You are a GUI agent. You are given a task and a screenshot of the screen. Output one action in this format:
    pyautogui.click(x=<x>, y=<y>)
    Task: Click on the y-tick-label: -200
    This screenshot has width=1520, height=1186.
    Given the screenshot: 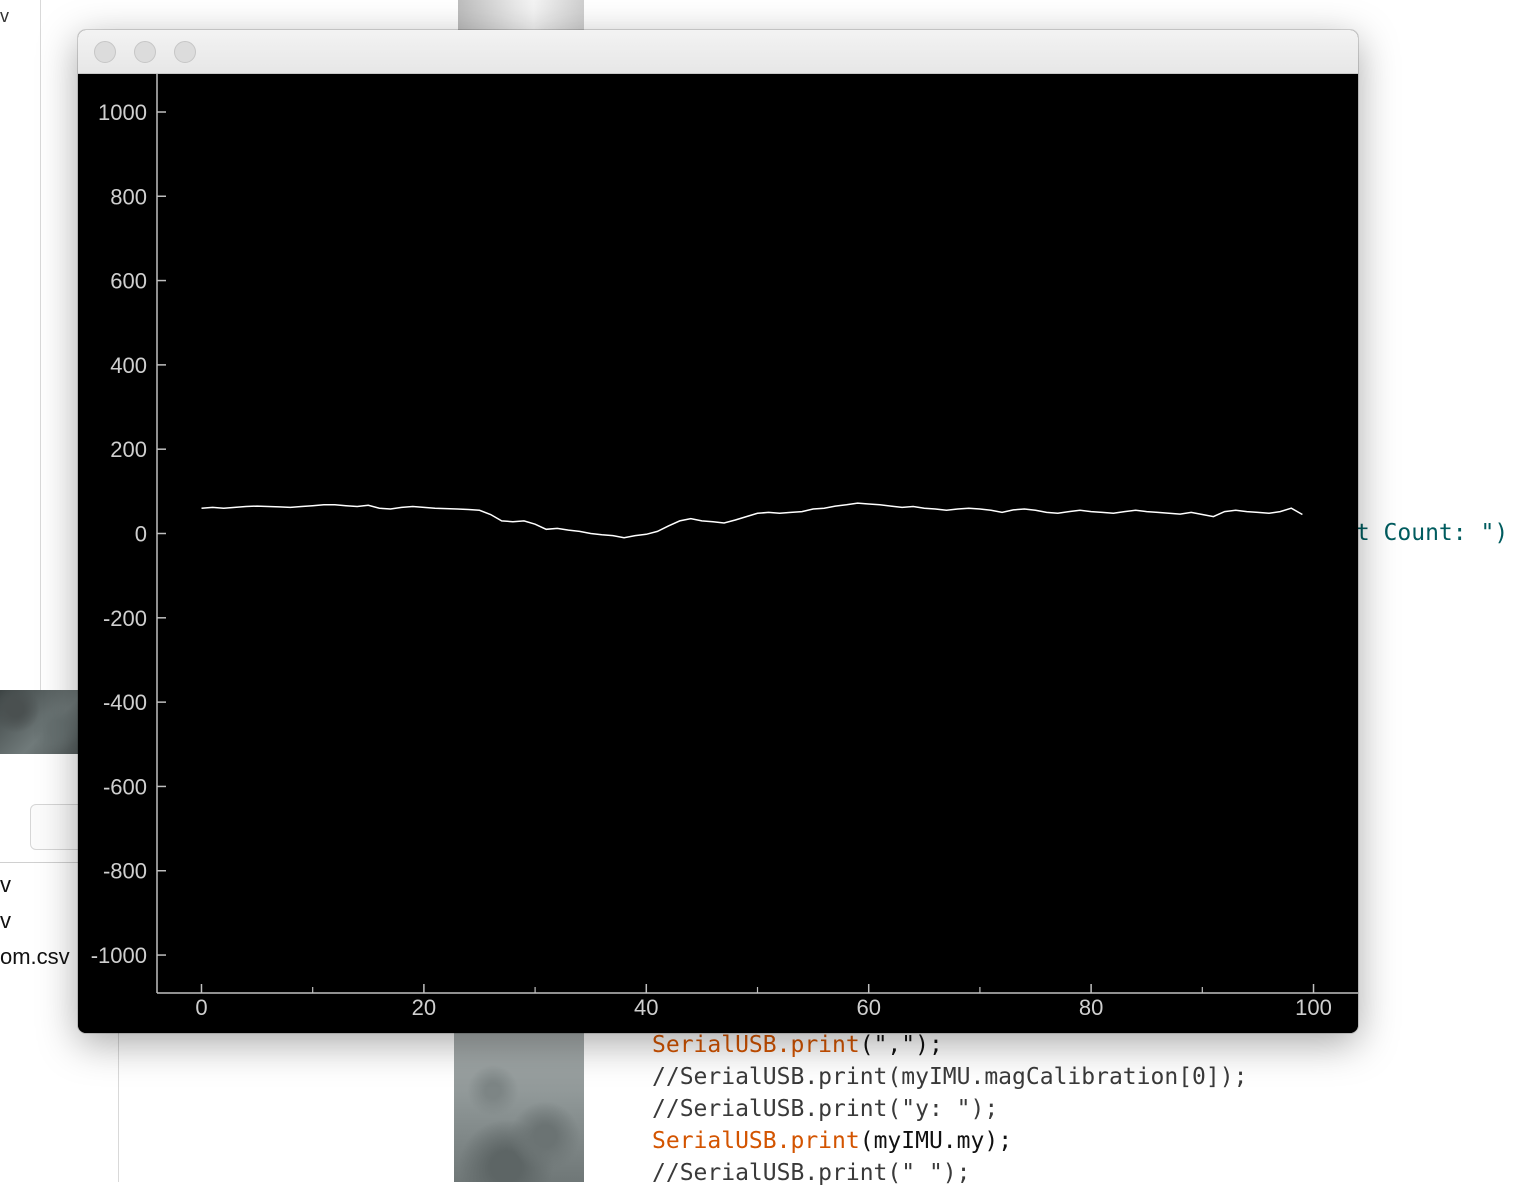 What is the action you would take?
    pyautogui.click(x=125, y=618)
    